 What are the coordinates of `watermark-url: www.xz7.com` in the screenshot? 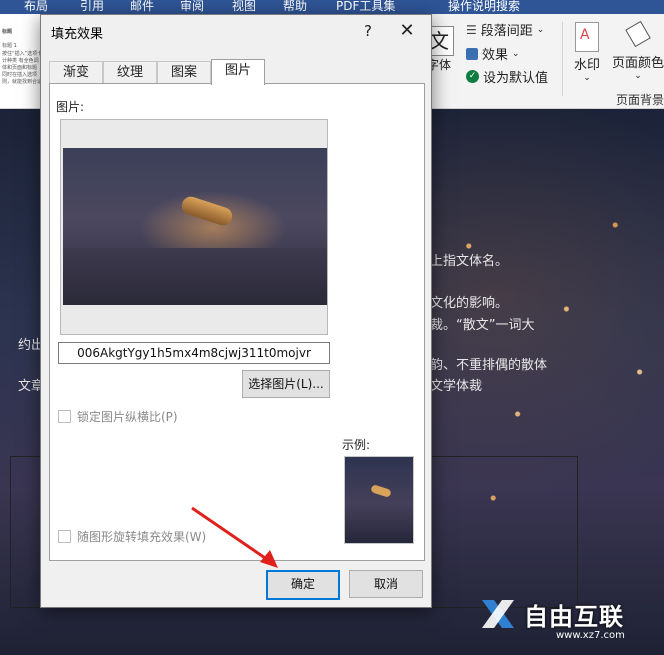 It's located at (590, 635).